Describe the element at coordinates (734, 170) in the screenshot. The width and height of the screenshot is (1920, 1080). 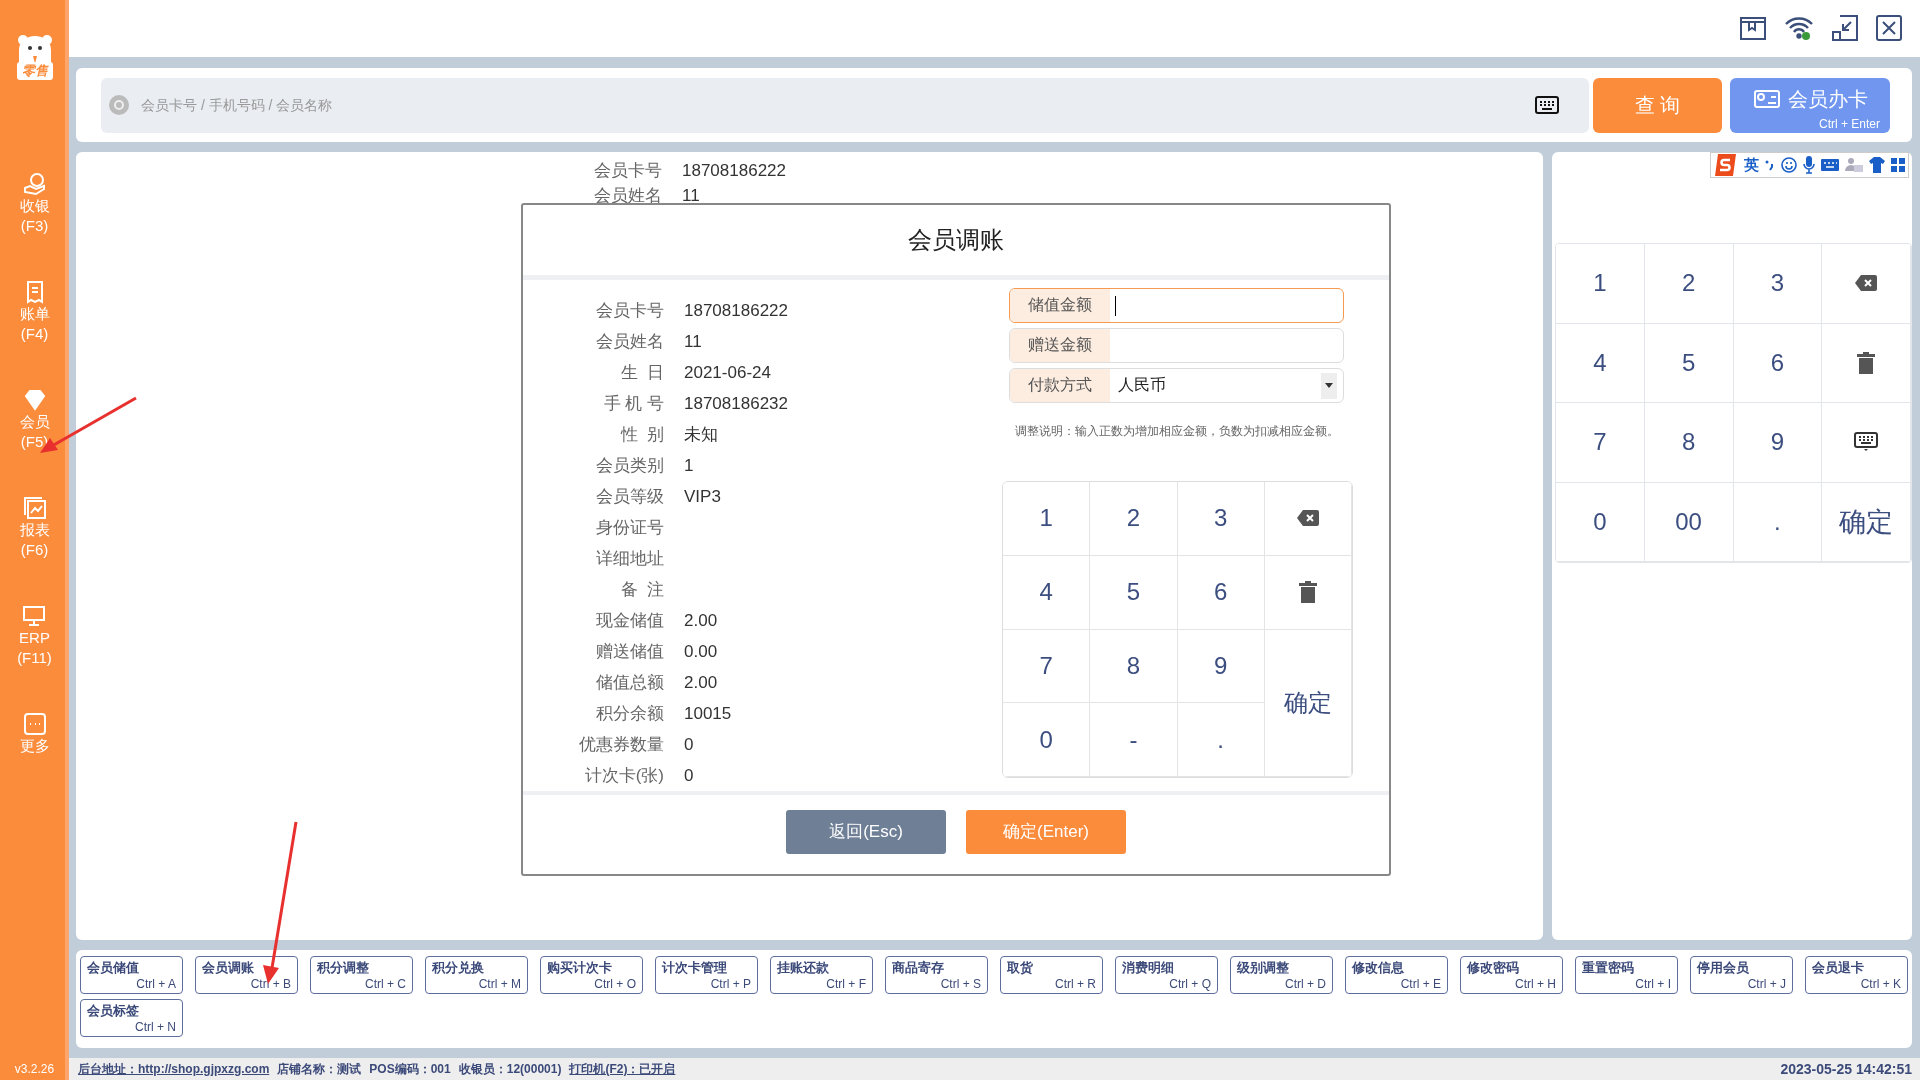
I see `field-value: 18708186222` at that location.